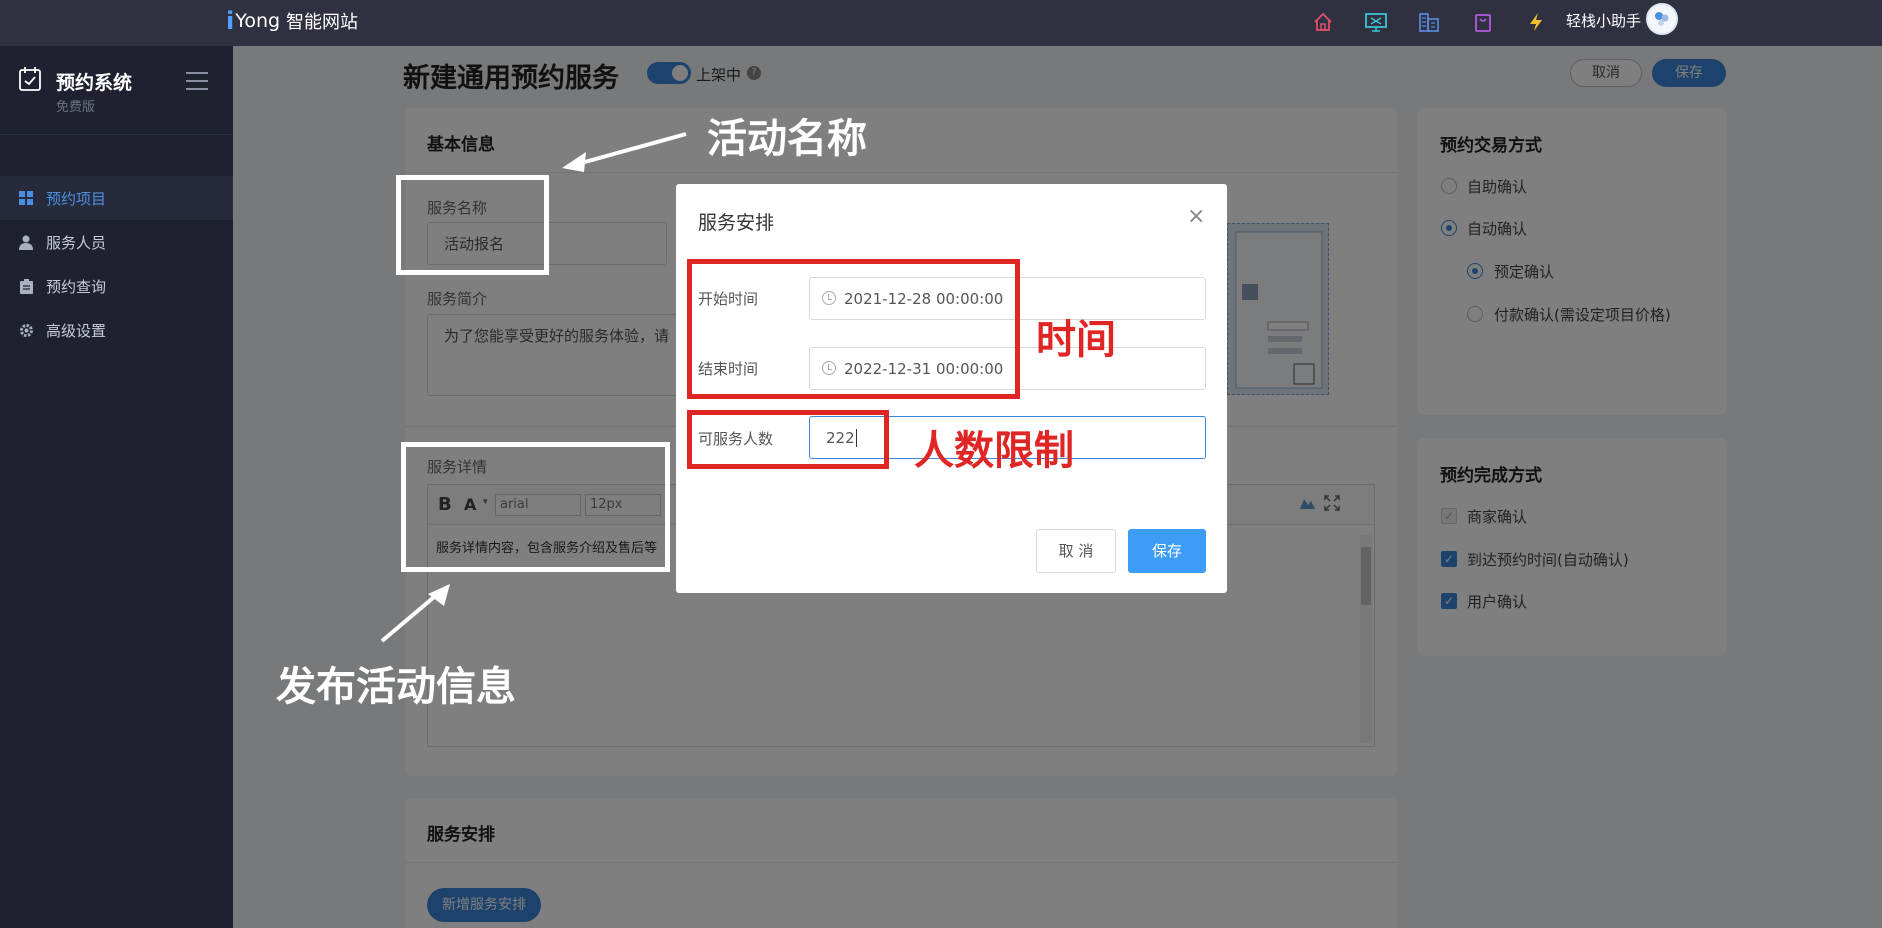  I want to click on annotation-box-people-limit, so click(788, 439).